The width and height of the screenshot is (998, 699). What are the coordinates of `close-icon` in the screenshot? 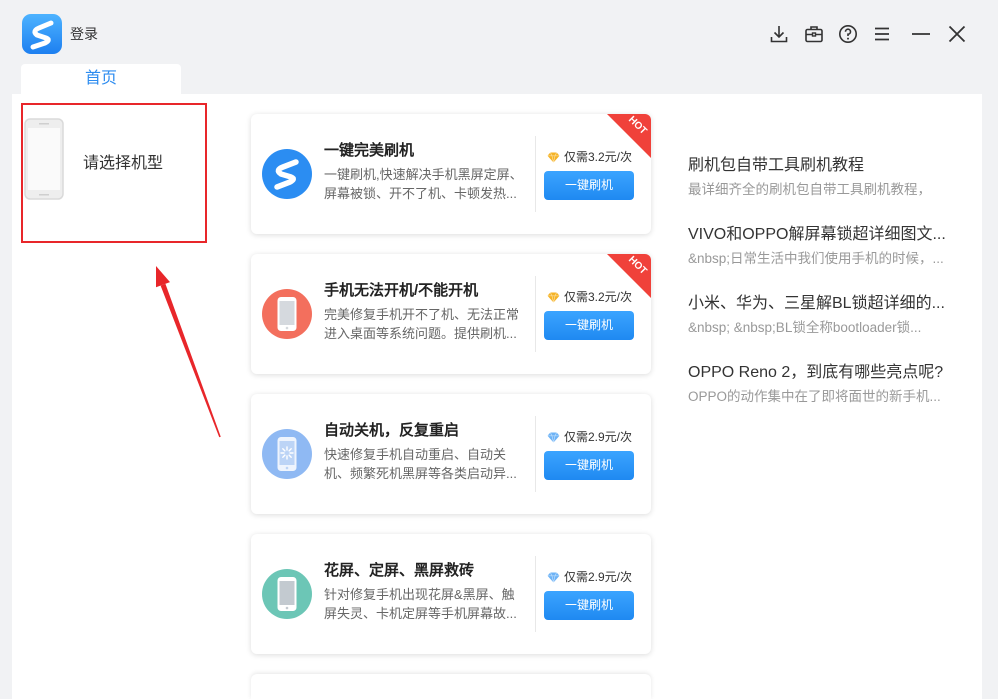 It's located at (957, 34).